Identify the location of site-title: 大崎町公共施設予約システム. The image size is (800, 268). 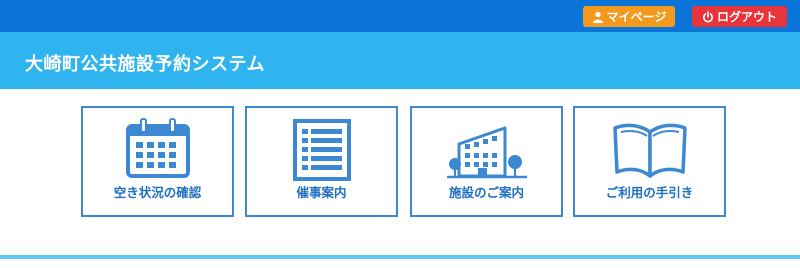
(145, 63).